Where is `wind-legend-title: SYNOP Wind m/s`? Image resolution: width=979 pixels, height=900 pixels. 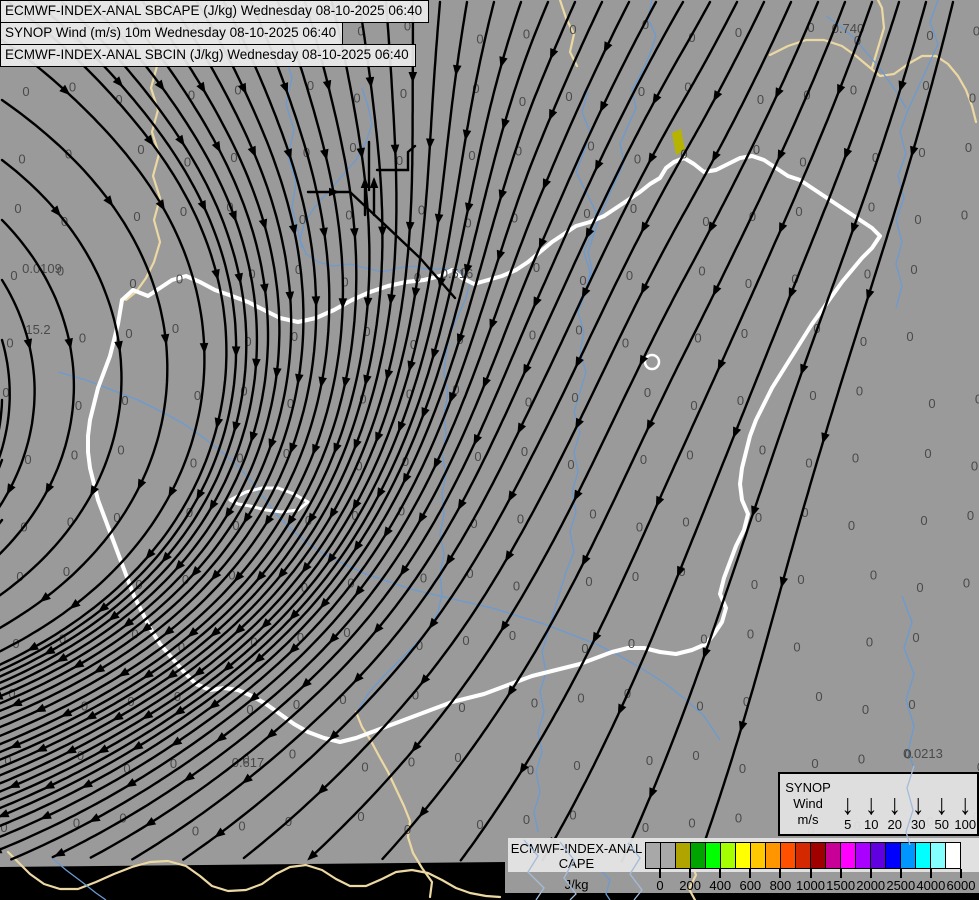 wind-legend-title: SYNOP Wind m/s is located at coordinates (808, 804).